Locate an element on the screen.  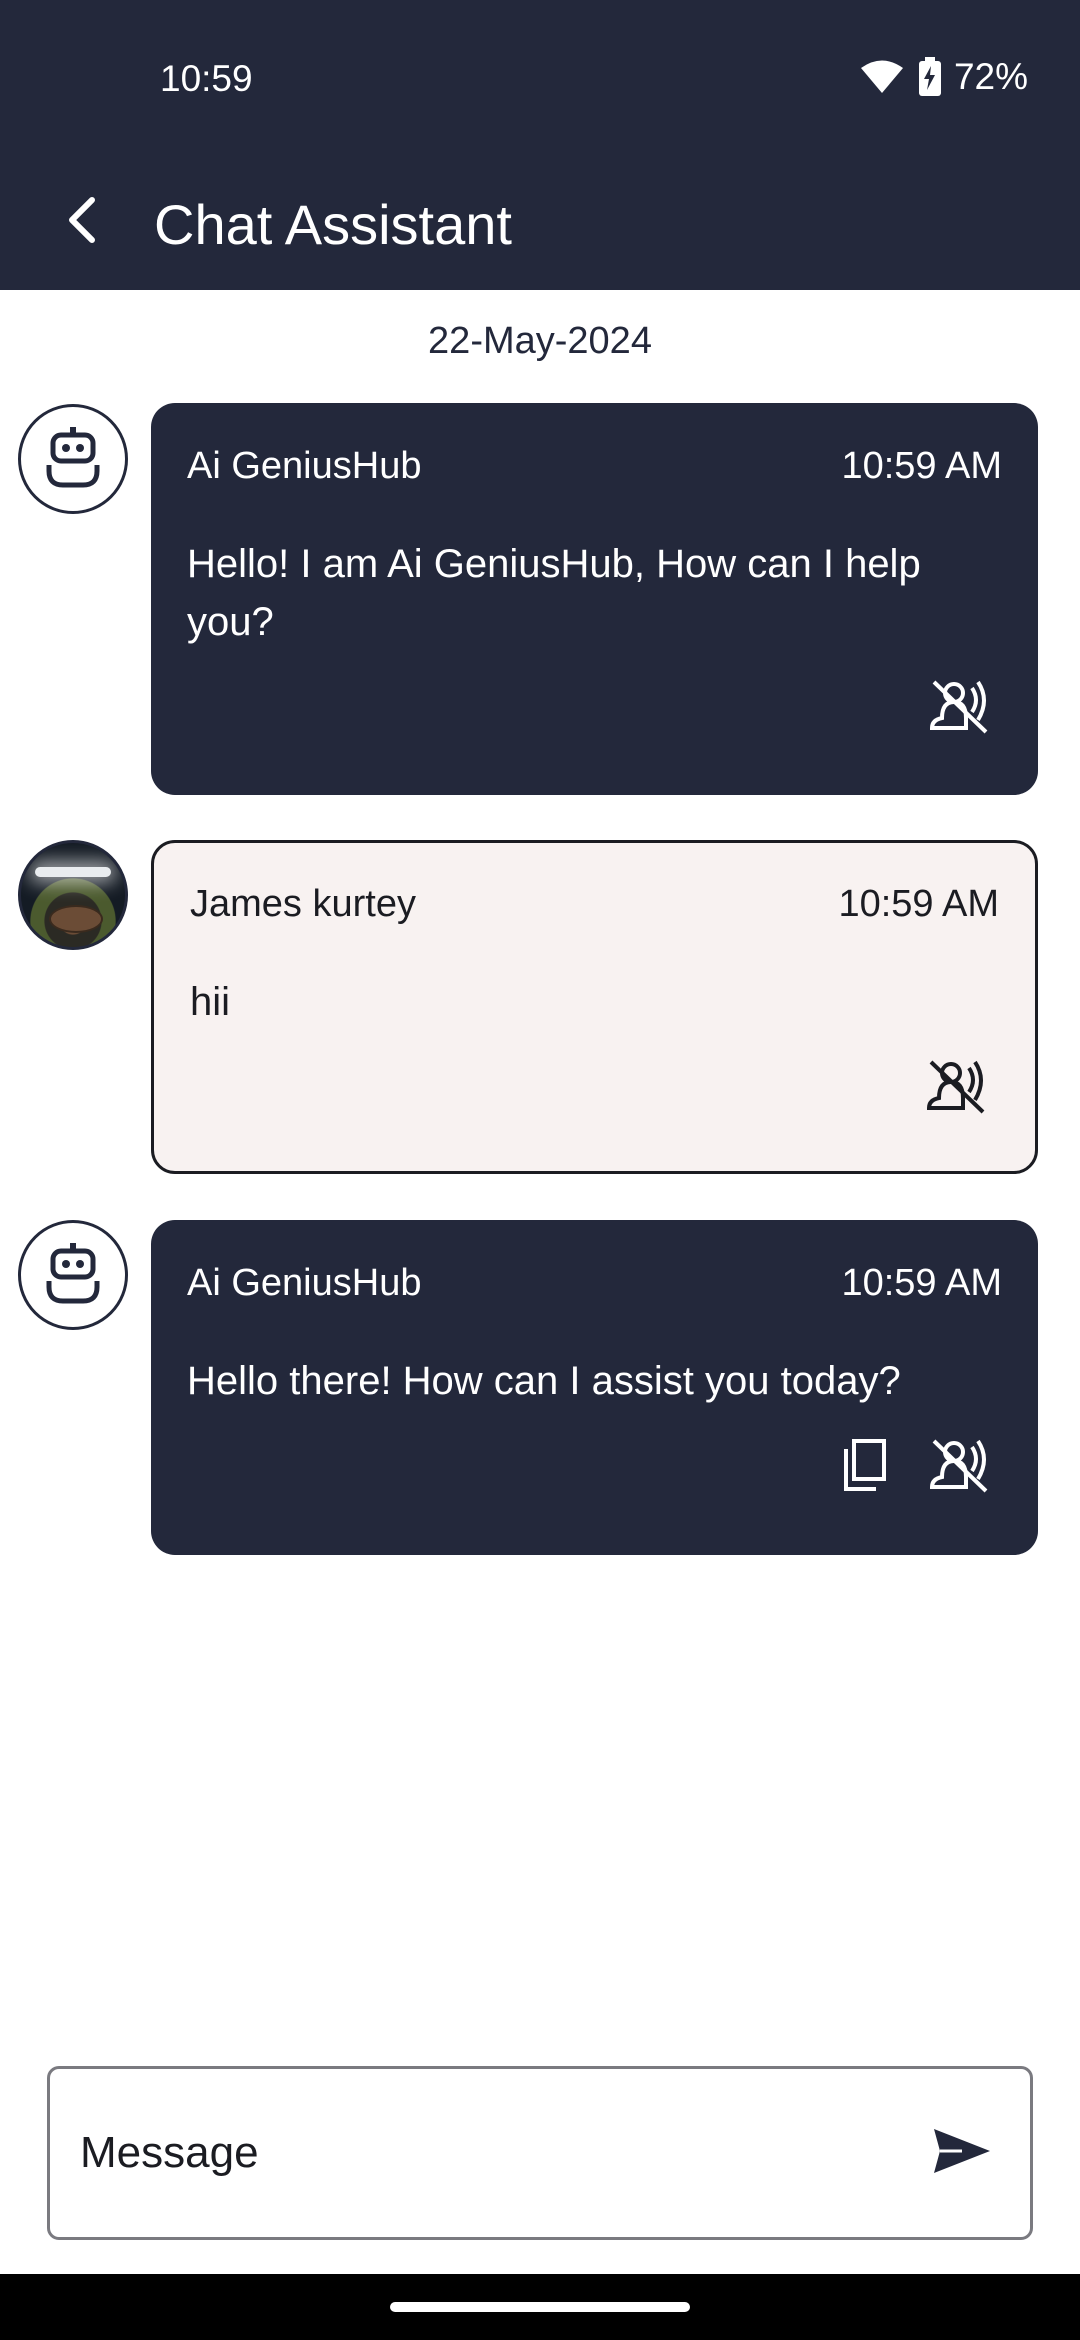
message-composer is located at coordinates (540, 2153).